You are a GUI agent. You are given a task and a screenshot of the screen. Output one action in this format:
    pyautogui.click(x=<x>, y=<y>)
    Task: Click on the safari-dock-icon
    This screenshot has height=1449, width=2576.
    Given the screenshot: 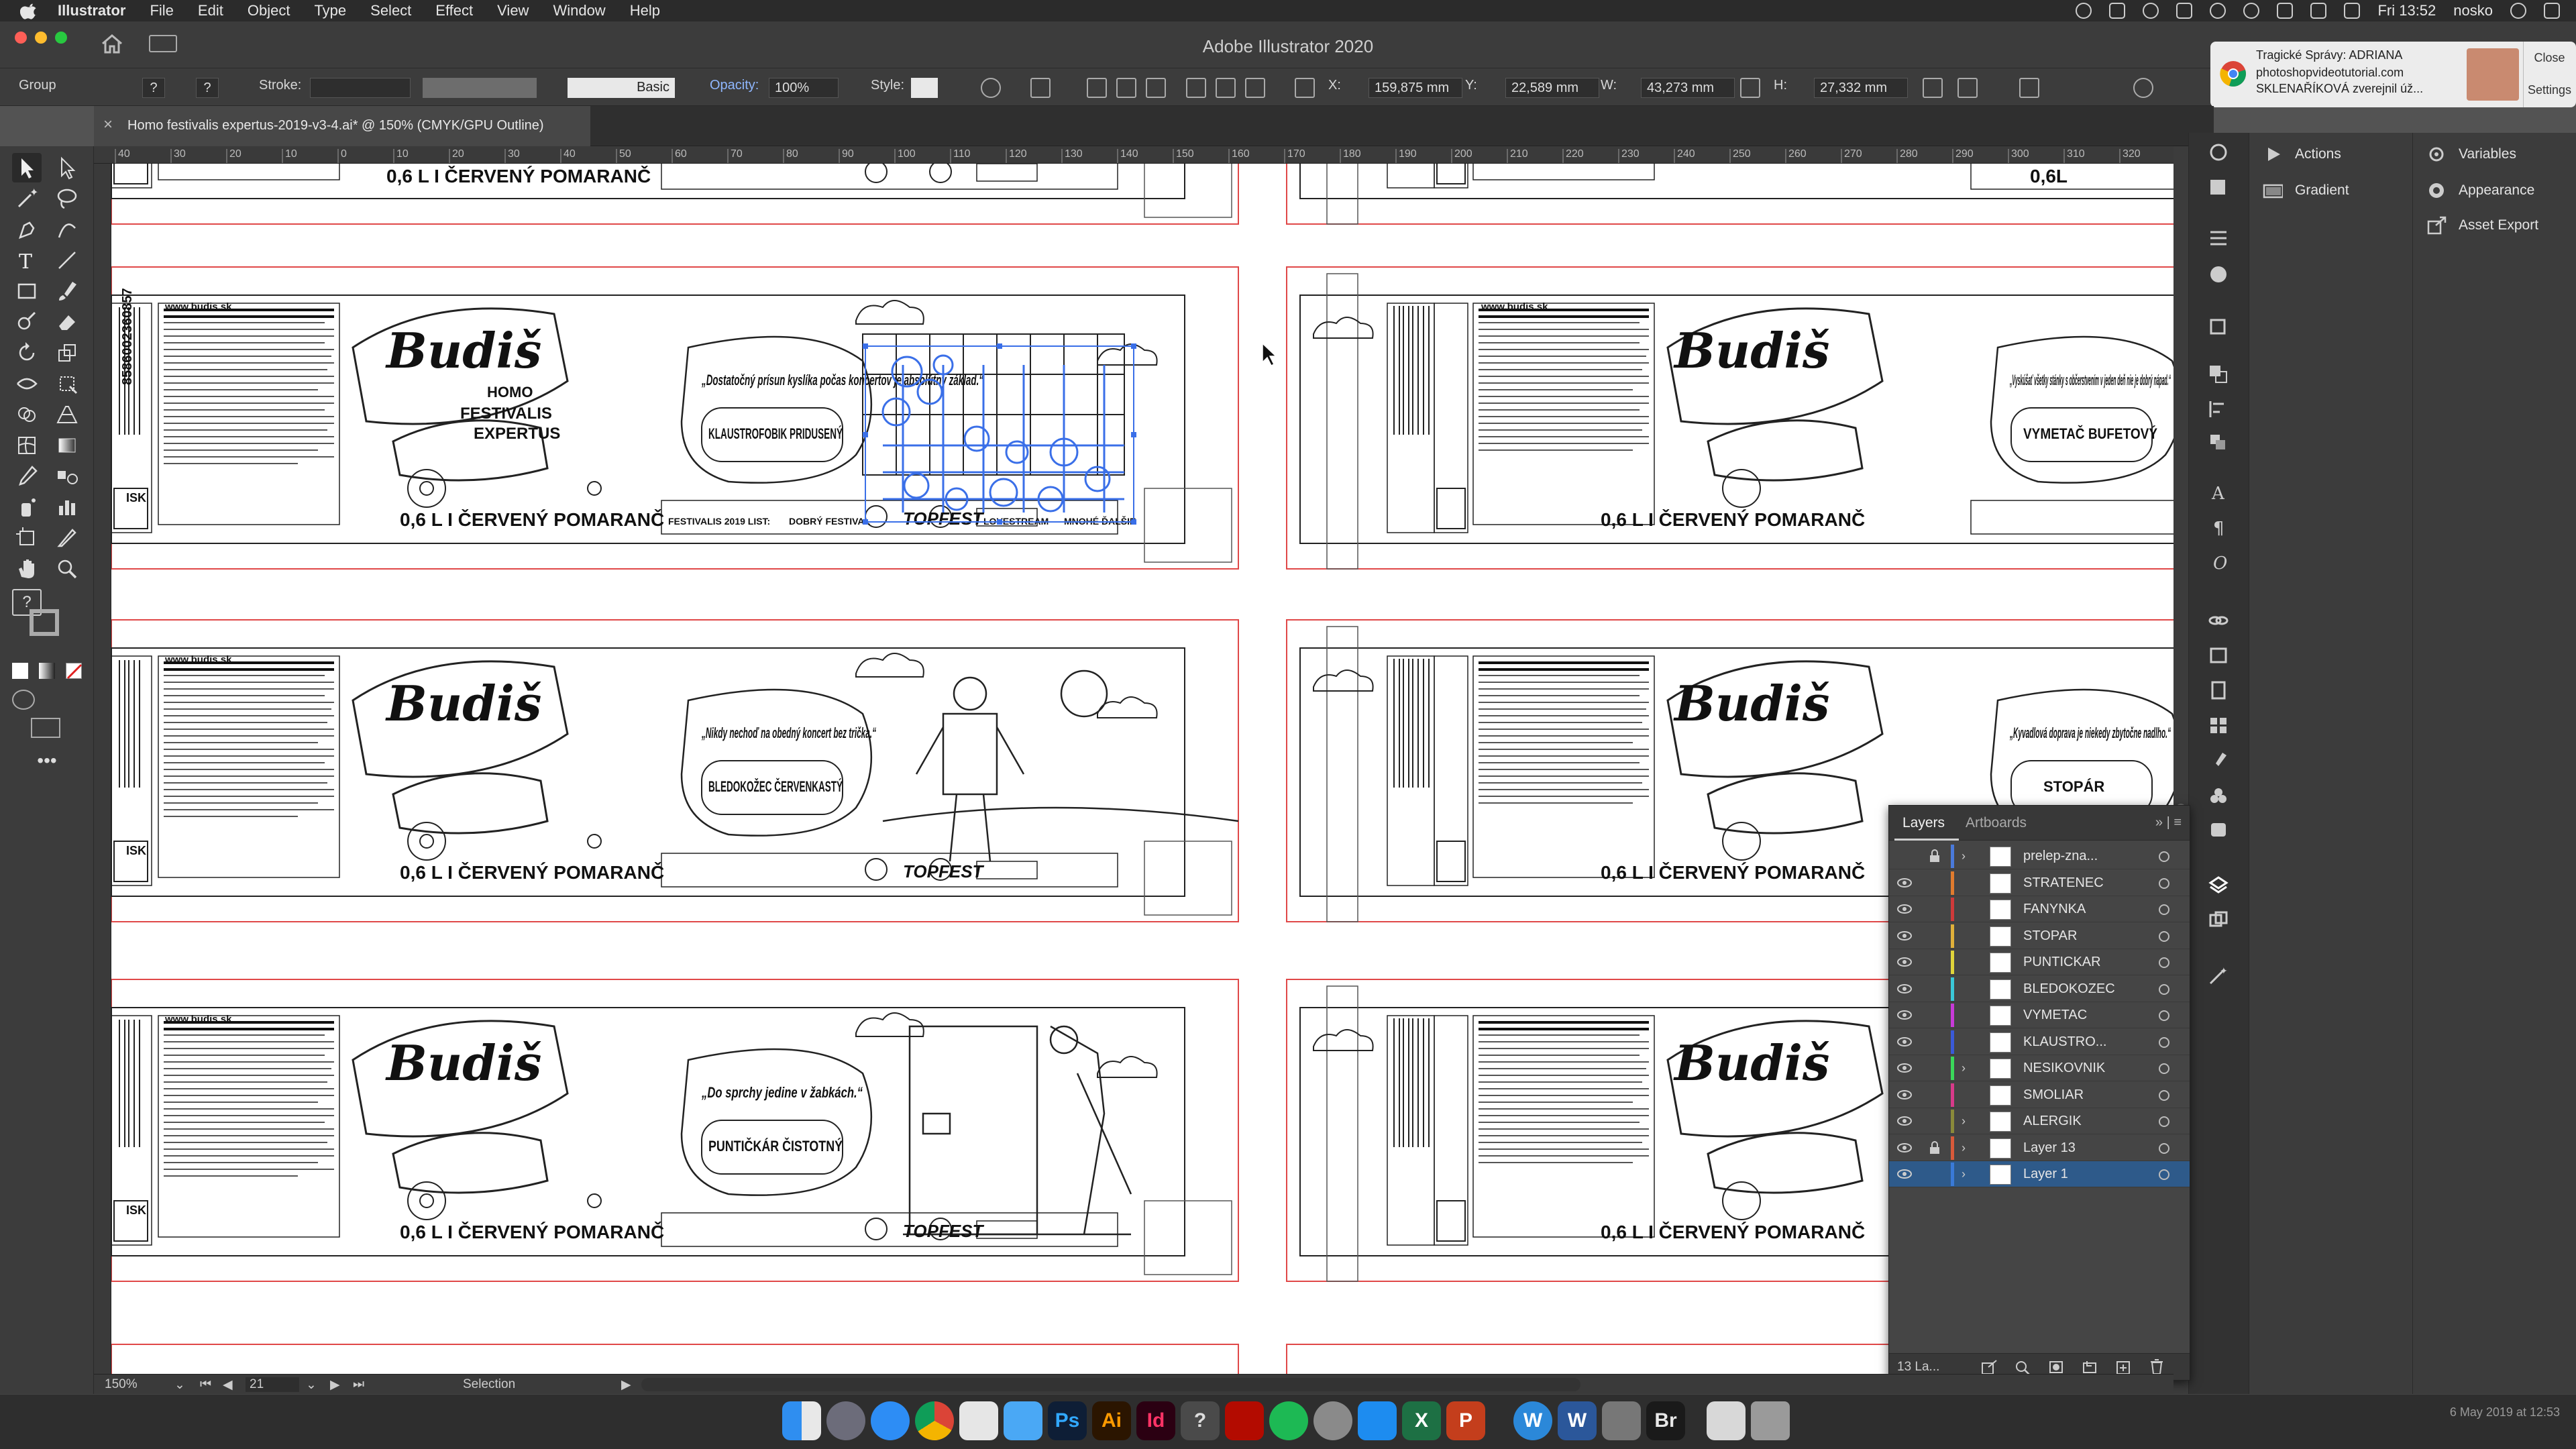 What is the action you would take?
    pyautogui.click(x=890, y=1420)
    